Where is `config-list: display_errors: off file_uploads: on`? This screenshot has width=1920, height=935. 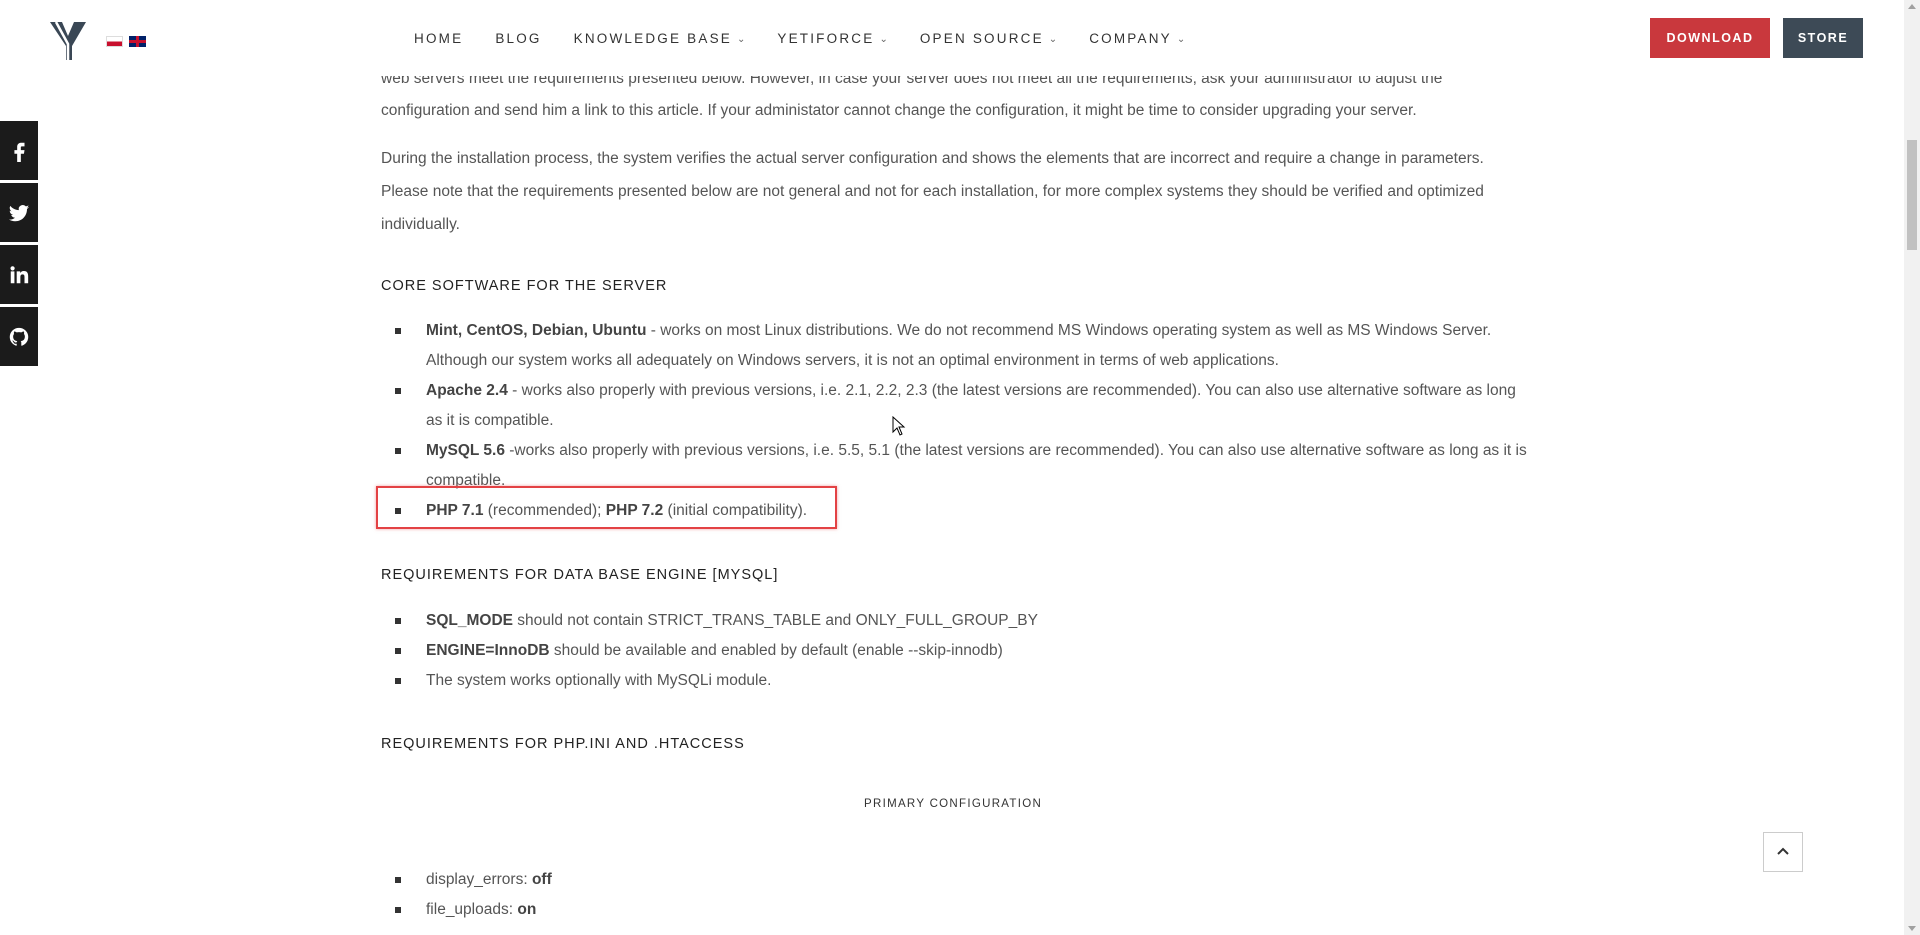
config-list: display_errors: off file_uploads: on is located at coordinates (956, 895).